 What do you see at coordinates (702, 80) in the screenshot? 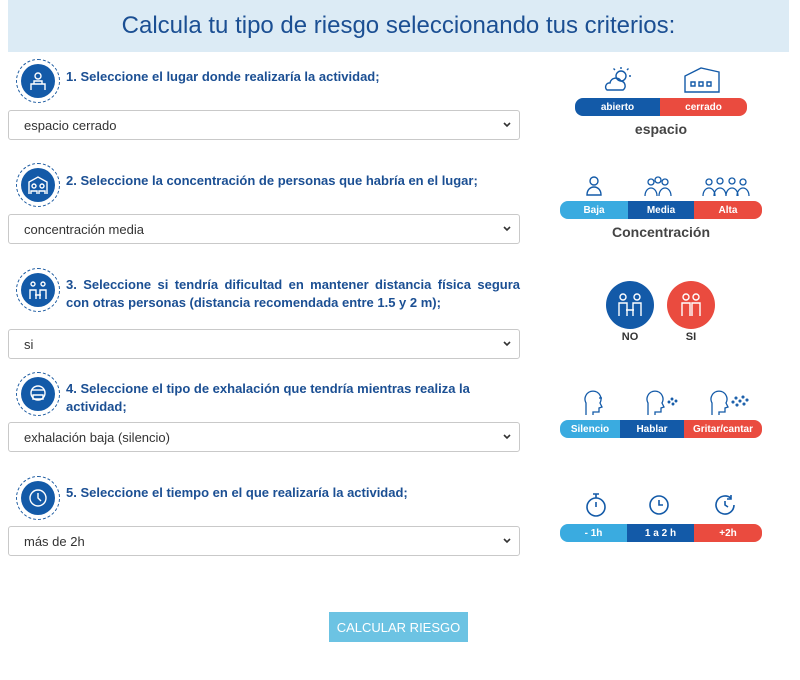
I see `warehouse-icon` at bounding box center [702, 80].